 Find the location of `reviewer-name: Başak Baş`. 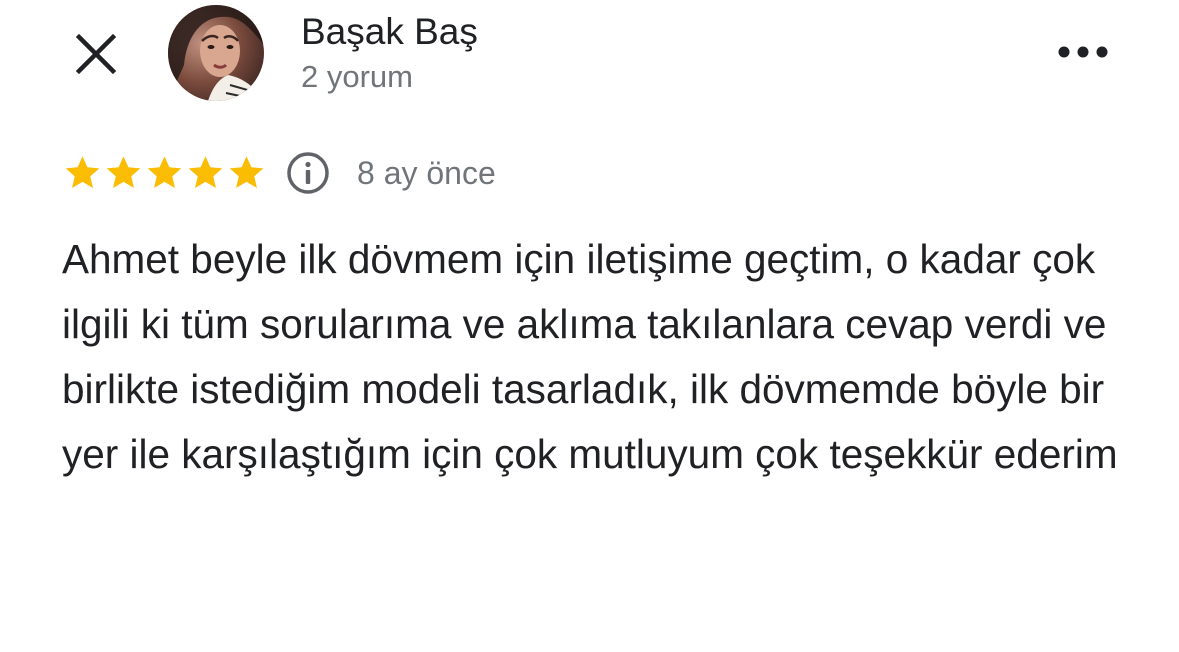

reviewer-name: Başak Baş is located at coordinates (389, 32).